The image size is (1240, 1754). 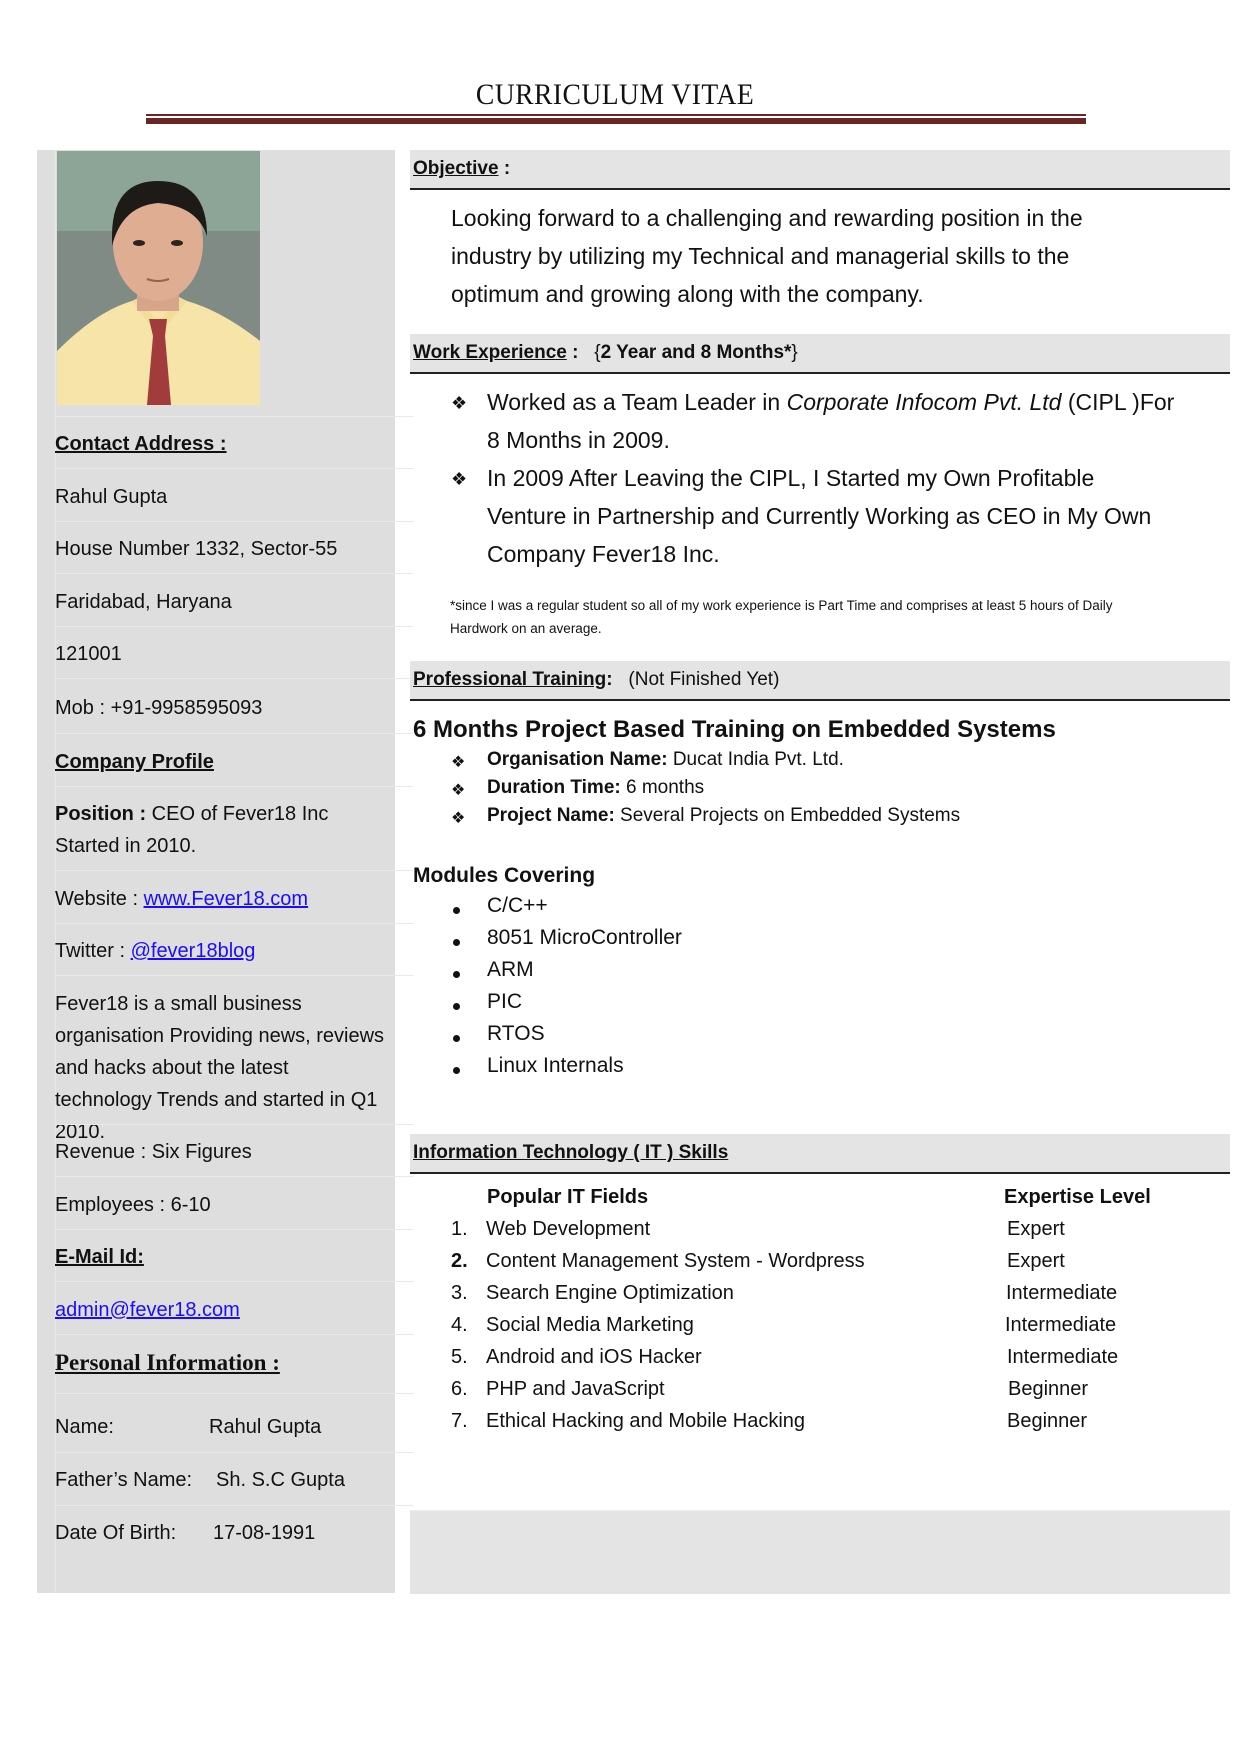 What do you see at coordinates (158, 278) in the screenshot?
I see `profile-photo` at bounding box center [158, 278].